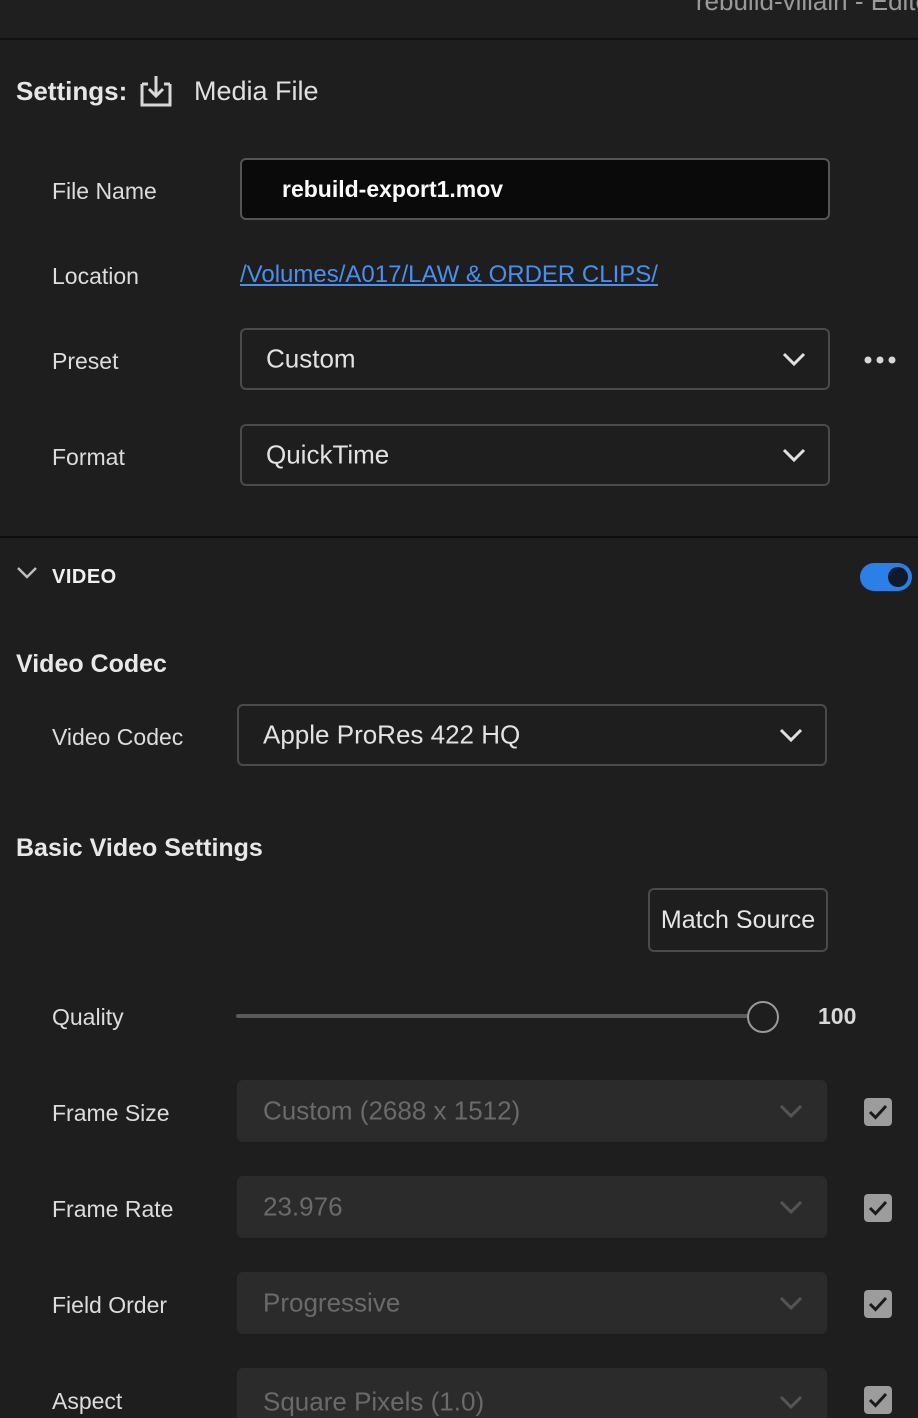 The height and width of the screenshot is (1418, 918). Describe the element at coordinates (532, 1393) in the screenshot. I see `aspect-dropdown: Square Pixels (1.0)` at that location.